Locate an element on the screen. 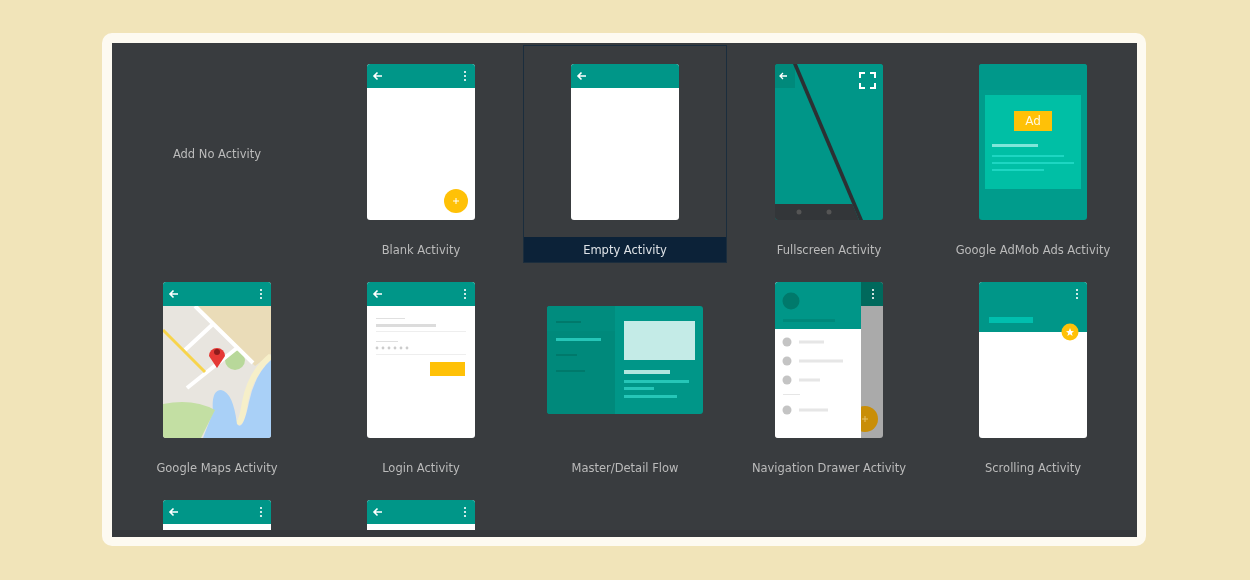 The width and height of the screenshot is (1250, 580). ad-badge: Ad is located at coordinates (1033, 121).